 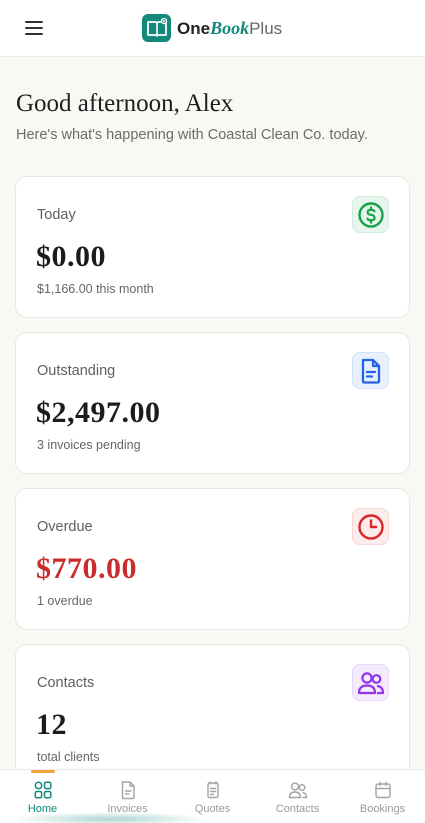 What do you see at coordinates (66, 683) in the screenshot?
I see `card-label: Contacts` at bounding box center [66, 683].